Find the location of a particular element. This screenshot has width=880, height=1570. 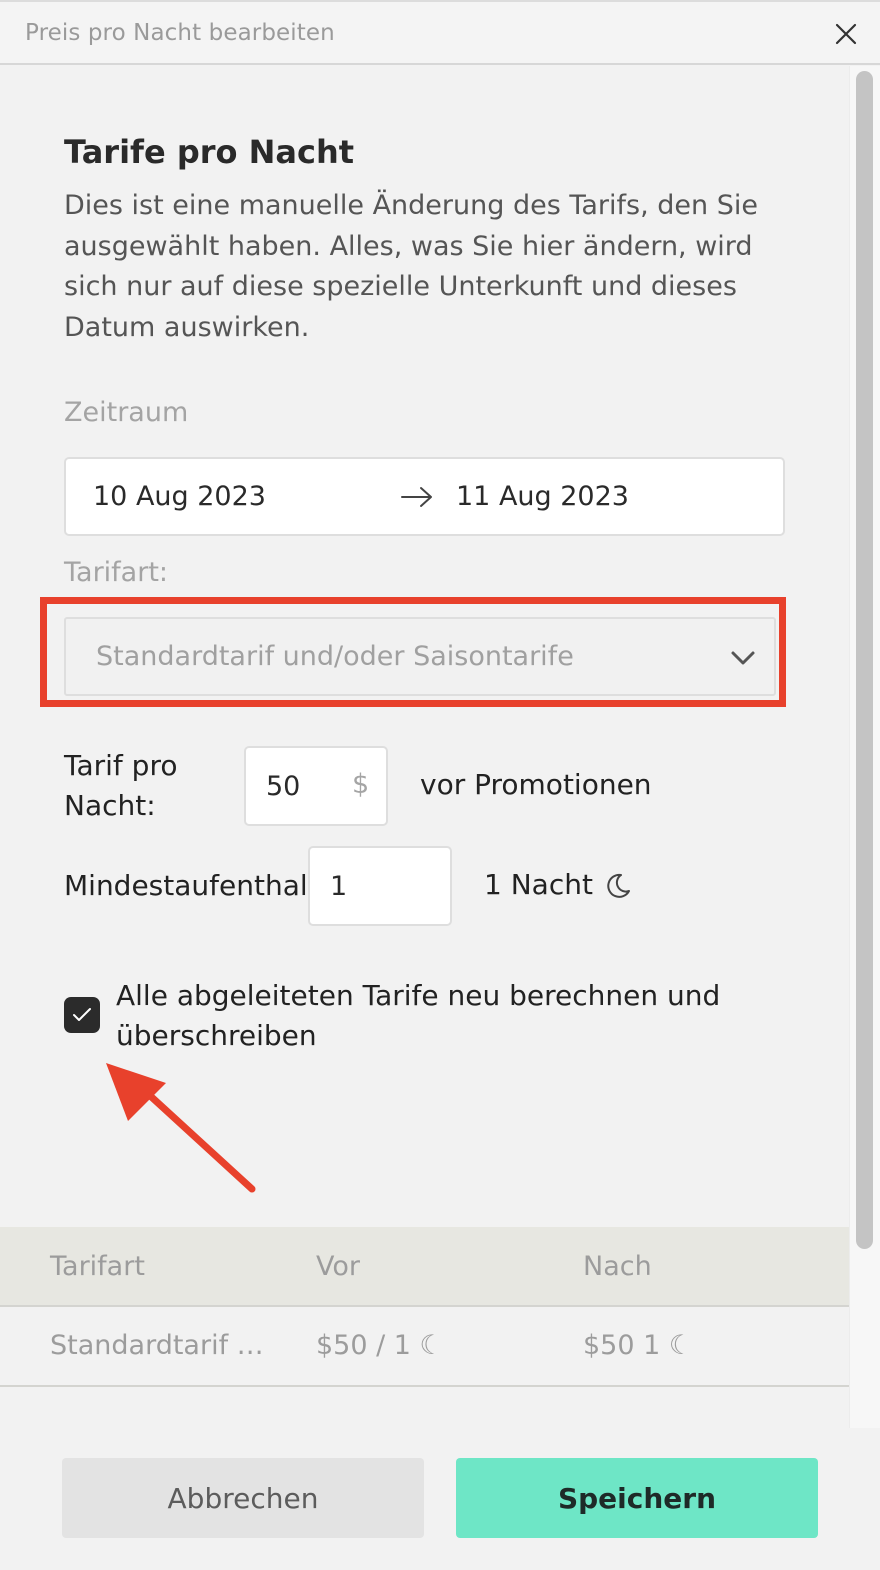

period-label: Zeitraum is located at coordinates (126, 412).